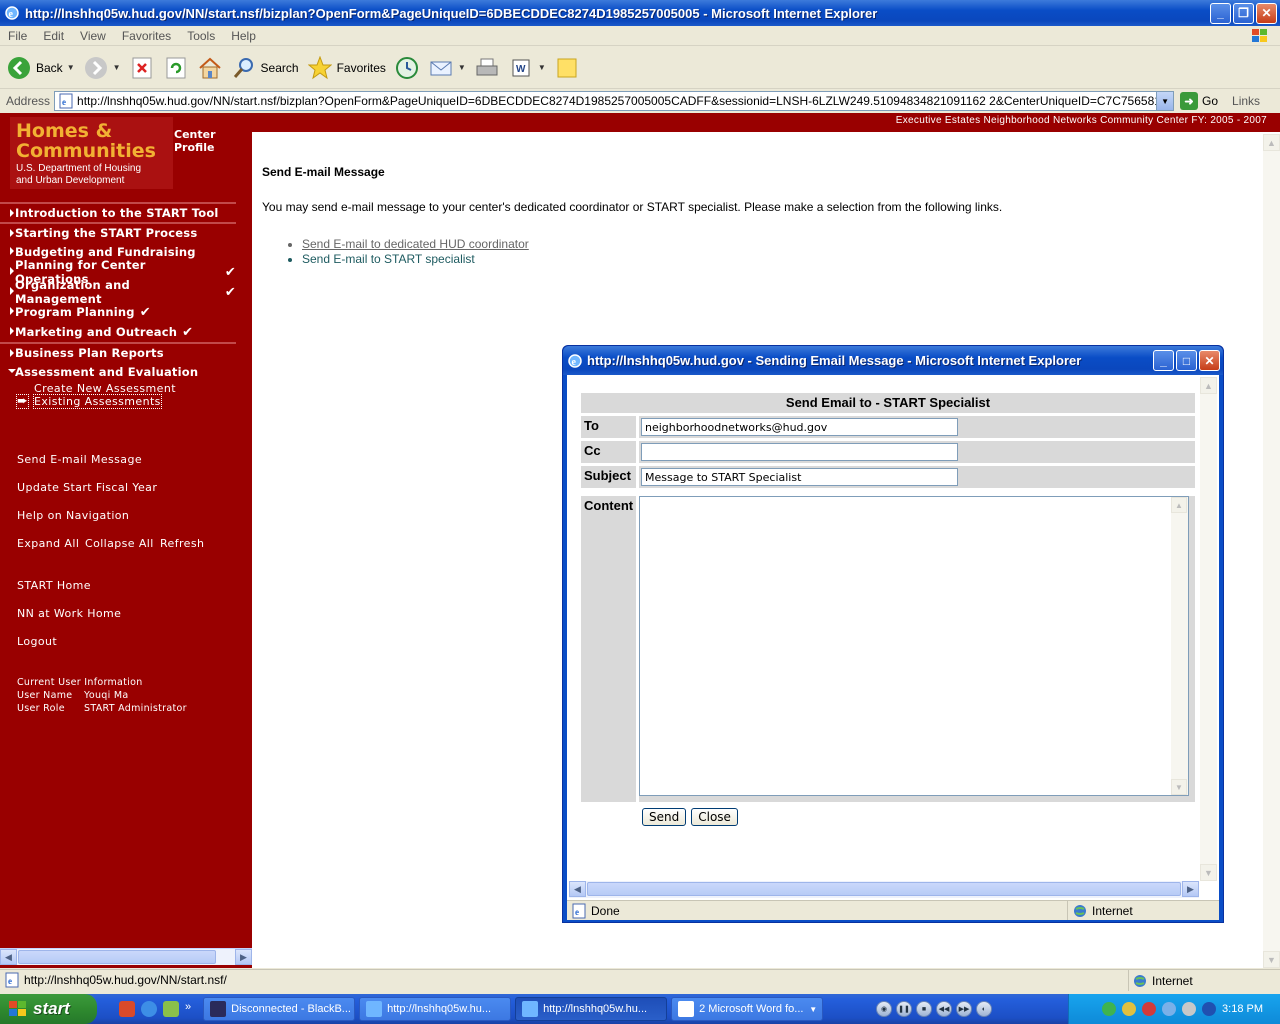 Image resolution: width=1280 pixels, height=1024 pixels. What do you see at coordinates (87, 487) in the screenshot?
I see `update-fiscal-year-link: Update Start Fiscal Year` at bounding box center [87, 487].